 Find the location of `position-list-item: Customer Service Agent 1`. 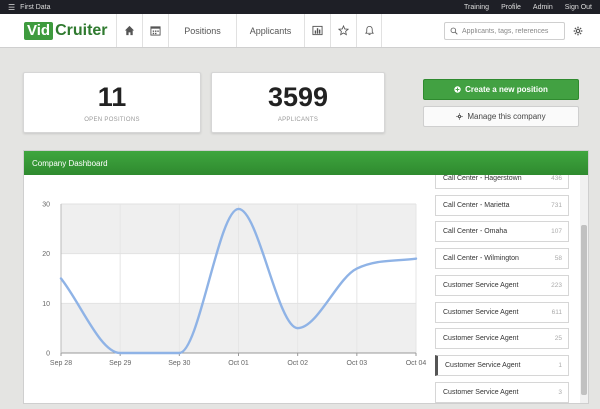

position-list-item: Customer Service Agent 1 is located at coordinates (502, 365).